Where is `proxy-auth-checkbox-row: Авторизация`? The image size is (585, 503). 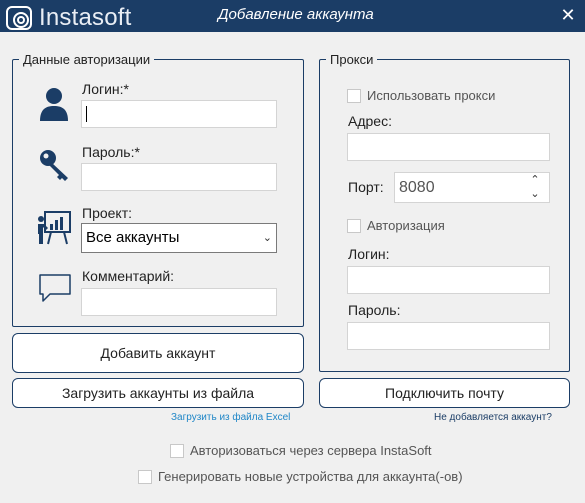
proxy-auth-checkbox-row: Авторизация is located at coordinates (396, 225).